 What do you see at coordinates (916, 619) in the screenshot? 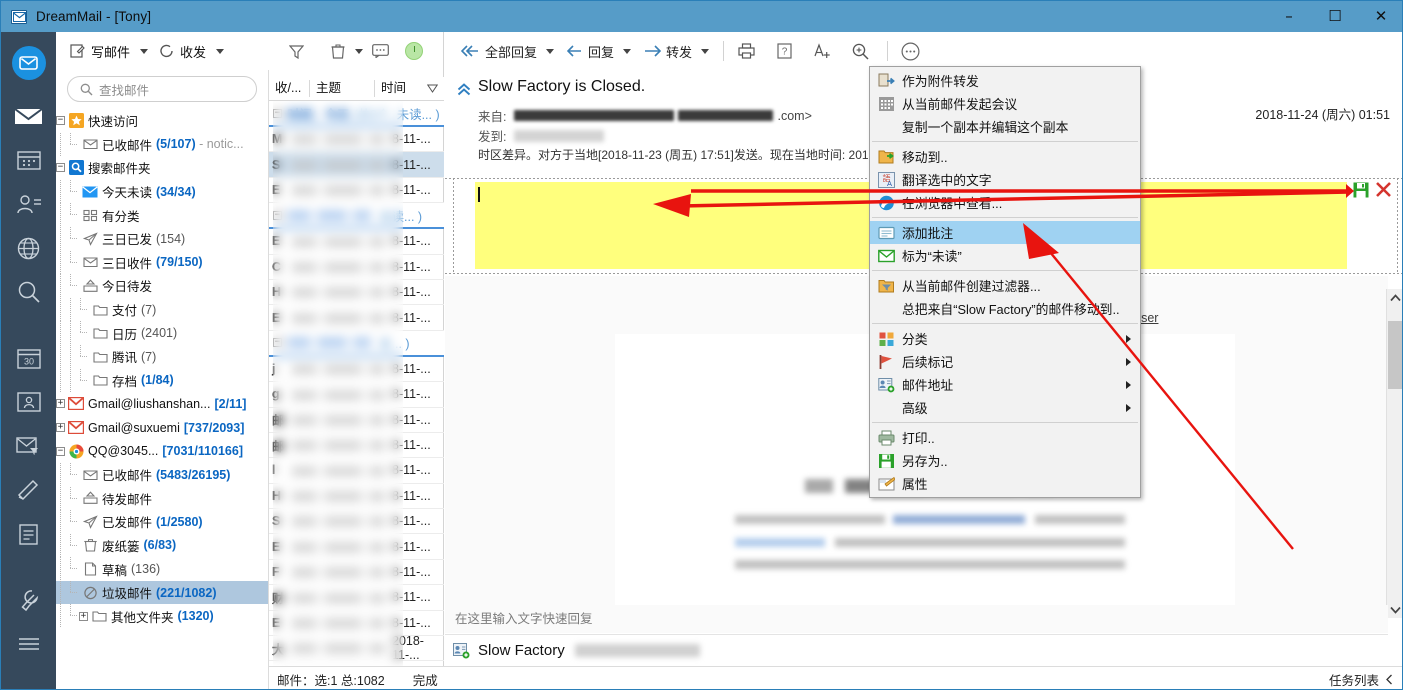
I see `quick-reply-input: 在这里输入文字快速回复` at bounding box center [916, 619].